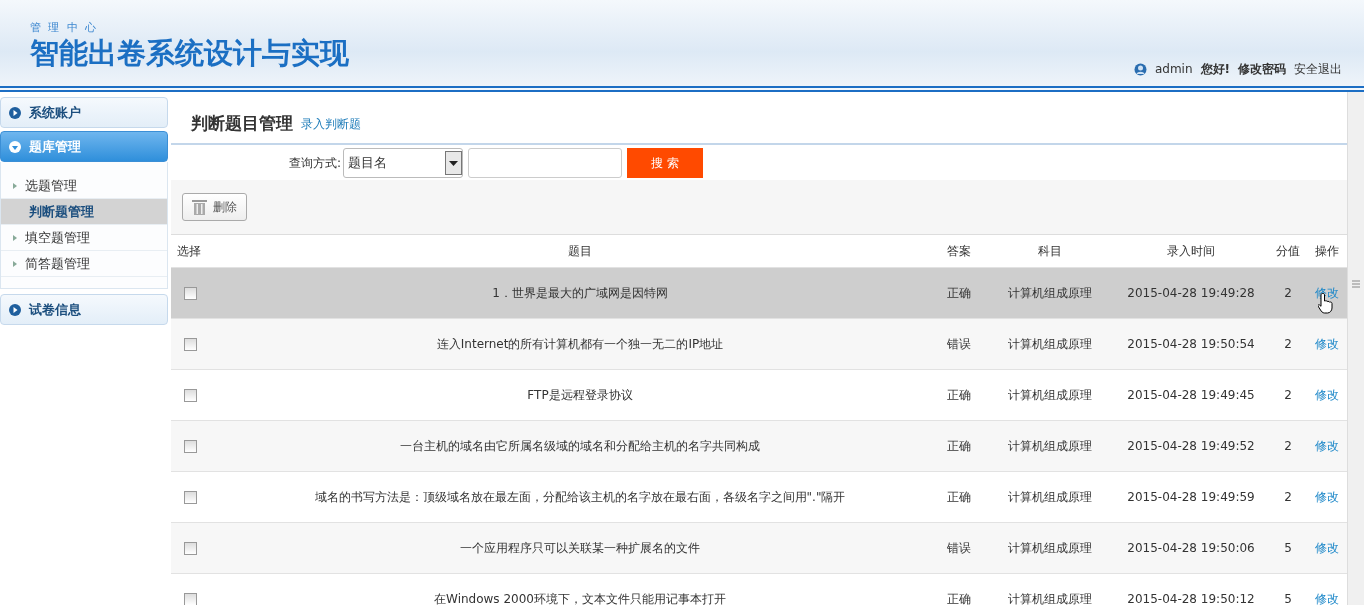 The image size is (1364, 611). Describe the element at coordinates (580, 292) in the screenshot. I see `table-cell: 1．世界是最大的广域网是因特网` at that location.